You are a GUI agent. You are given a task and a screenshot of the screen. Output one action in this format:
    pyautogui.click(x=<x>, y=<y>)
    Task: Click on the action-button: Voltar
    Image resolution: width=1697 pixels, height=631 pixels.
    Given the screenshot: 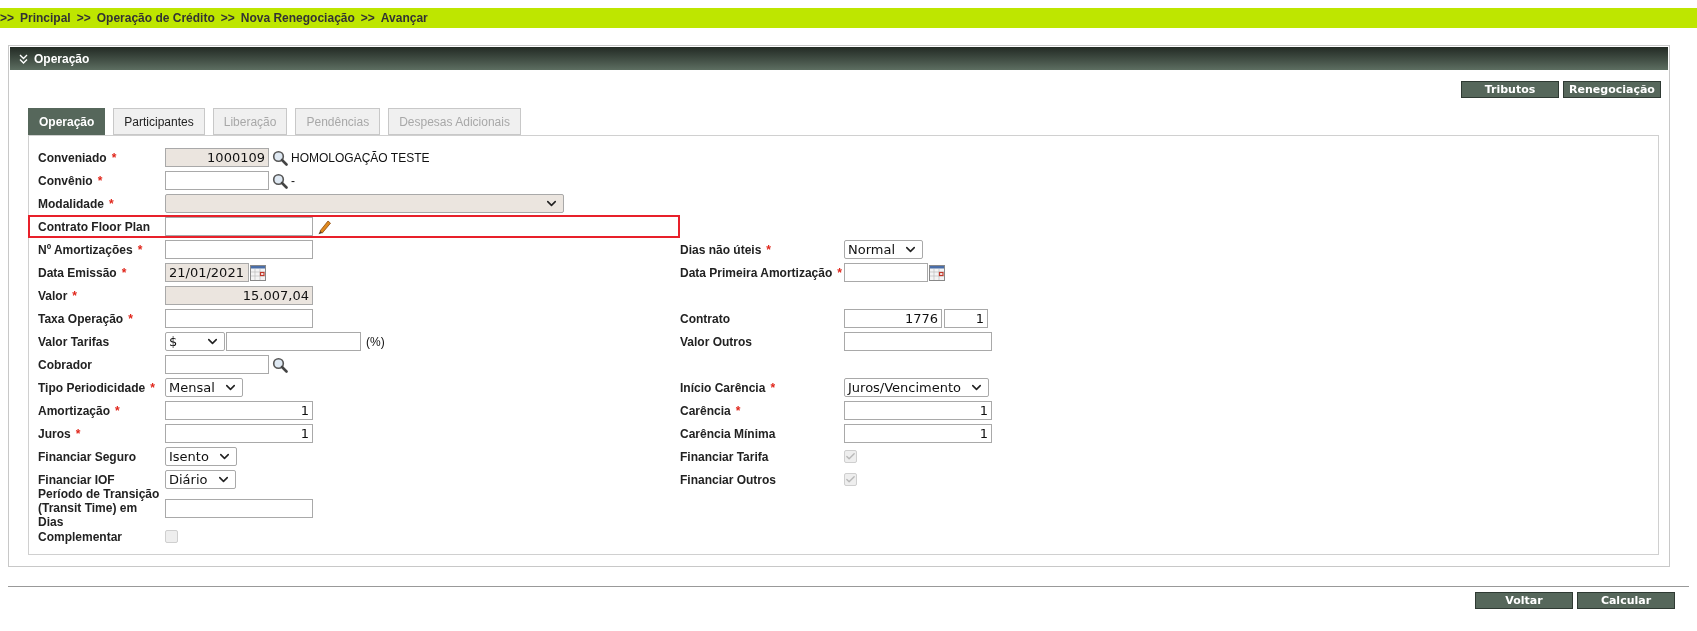 What is the action you would take?
    pyautogui.click(x=1524, y=600)
    